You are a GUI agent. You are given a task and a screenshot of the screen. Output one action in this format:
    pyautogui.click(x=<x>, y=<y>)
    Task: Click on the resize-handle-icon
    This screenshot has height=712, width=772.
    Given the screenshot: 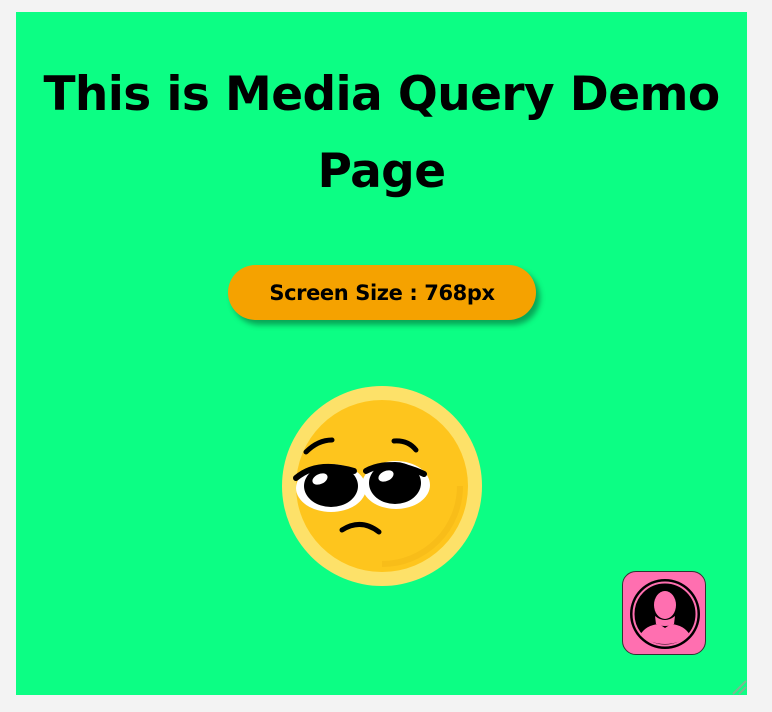 What is the action you would take?
    pyautogui.click(x=738, y=686)
    